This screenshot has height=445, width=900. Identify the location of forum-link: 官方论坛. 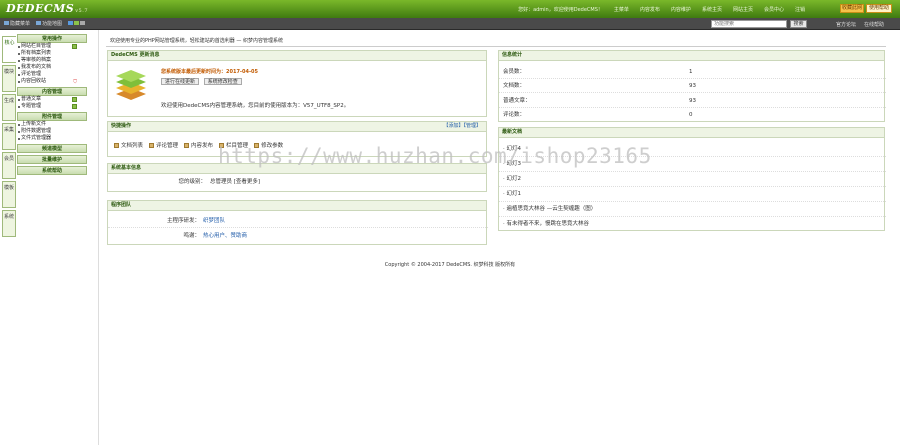
(846, 24).